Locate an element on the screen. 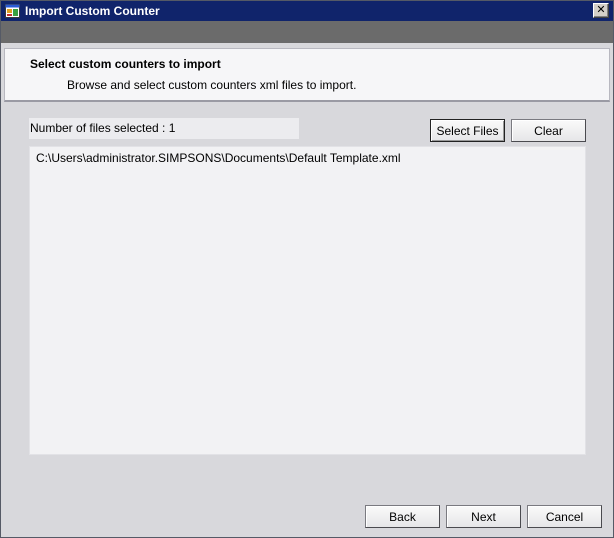  files-selected-count: Number of files selected : 1 is located at coordinates (164, 128).